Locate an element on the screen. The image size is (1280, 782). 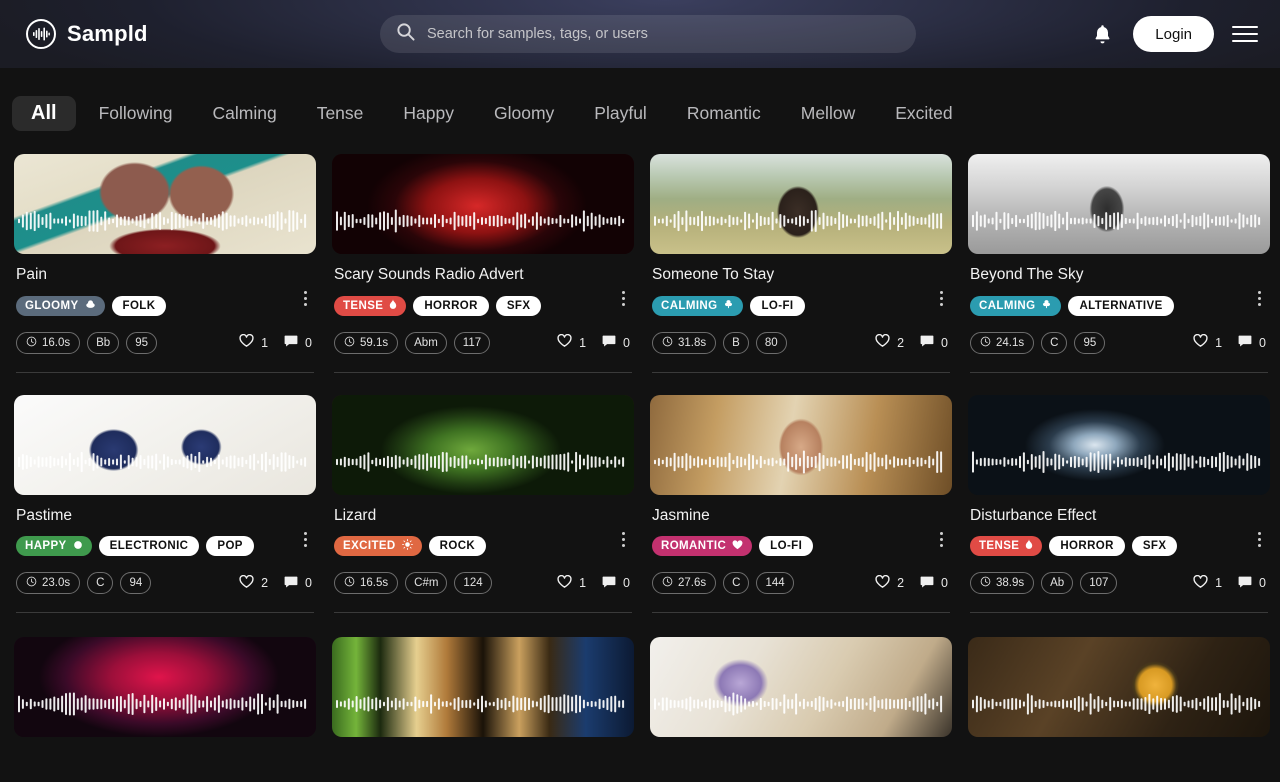
duration-pill: 24.1s is located at coordinates (1002, 342).